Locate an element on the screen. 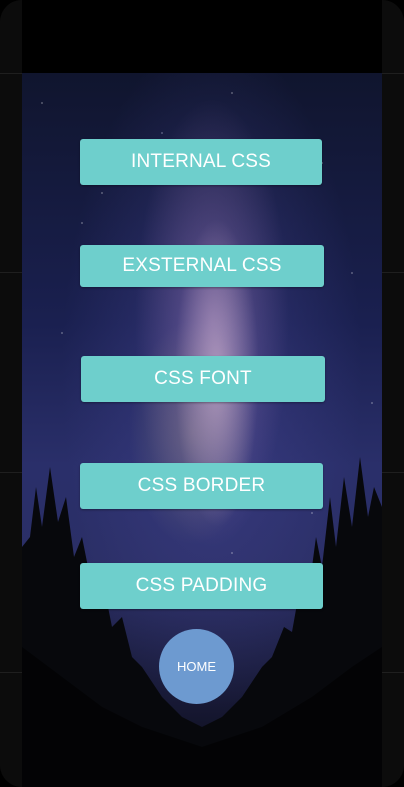 This screenshot has width=404, height=787. internal-css-button: INTERNAL CSS is located at coordinates (201, 162).